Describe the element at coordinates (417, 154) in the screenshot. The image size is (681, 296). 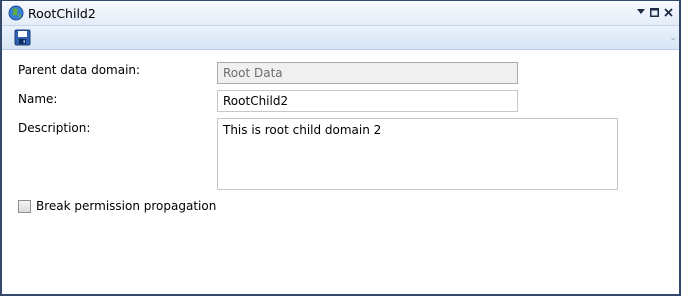
I see `description-field: This is root child domain 2` at that location.